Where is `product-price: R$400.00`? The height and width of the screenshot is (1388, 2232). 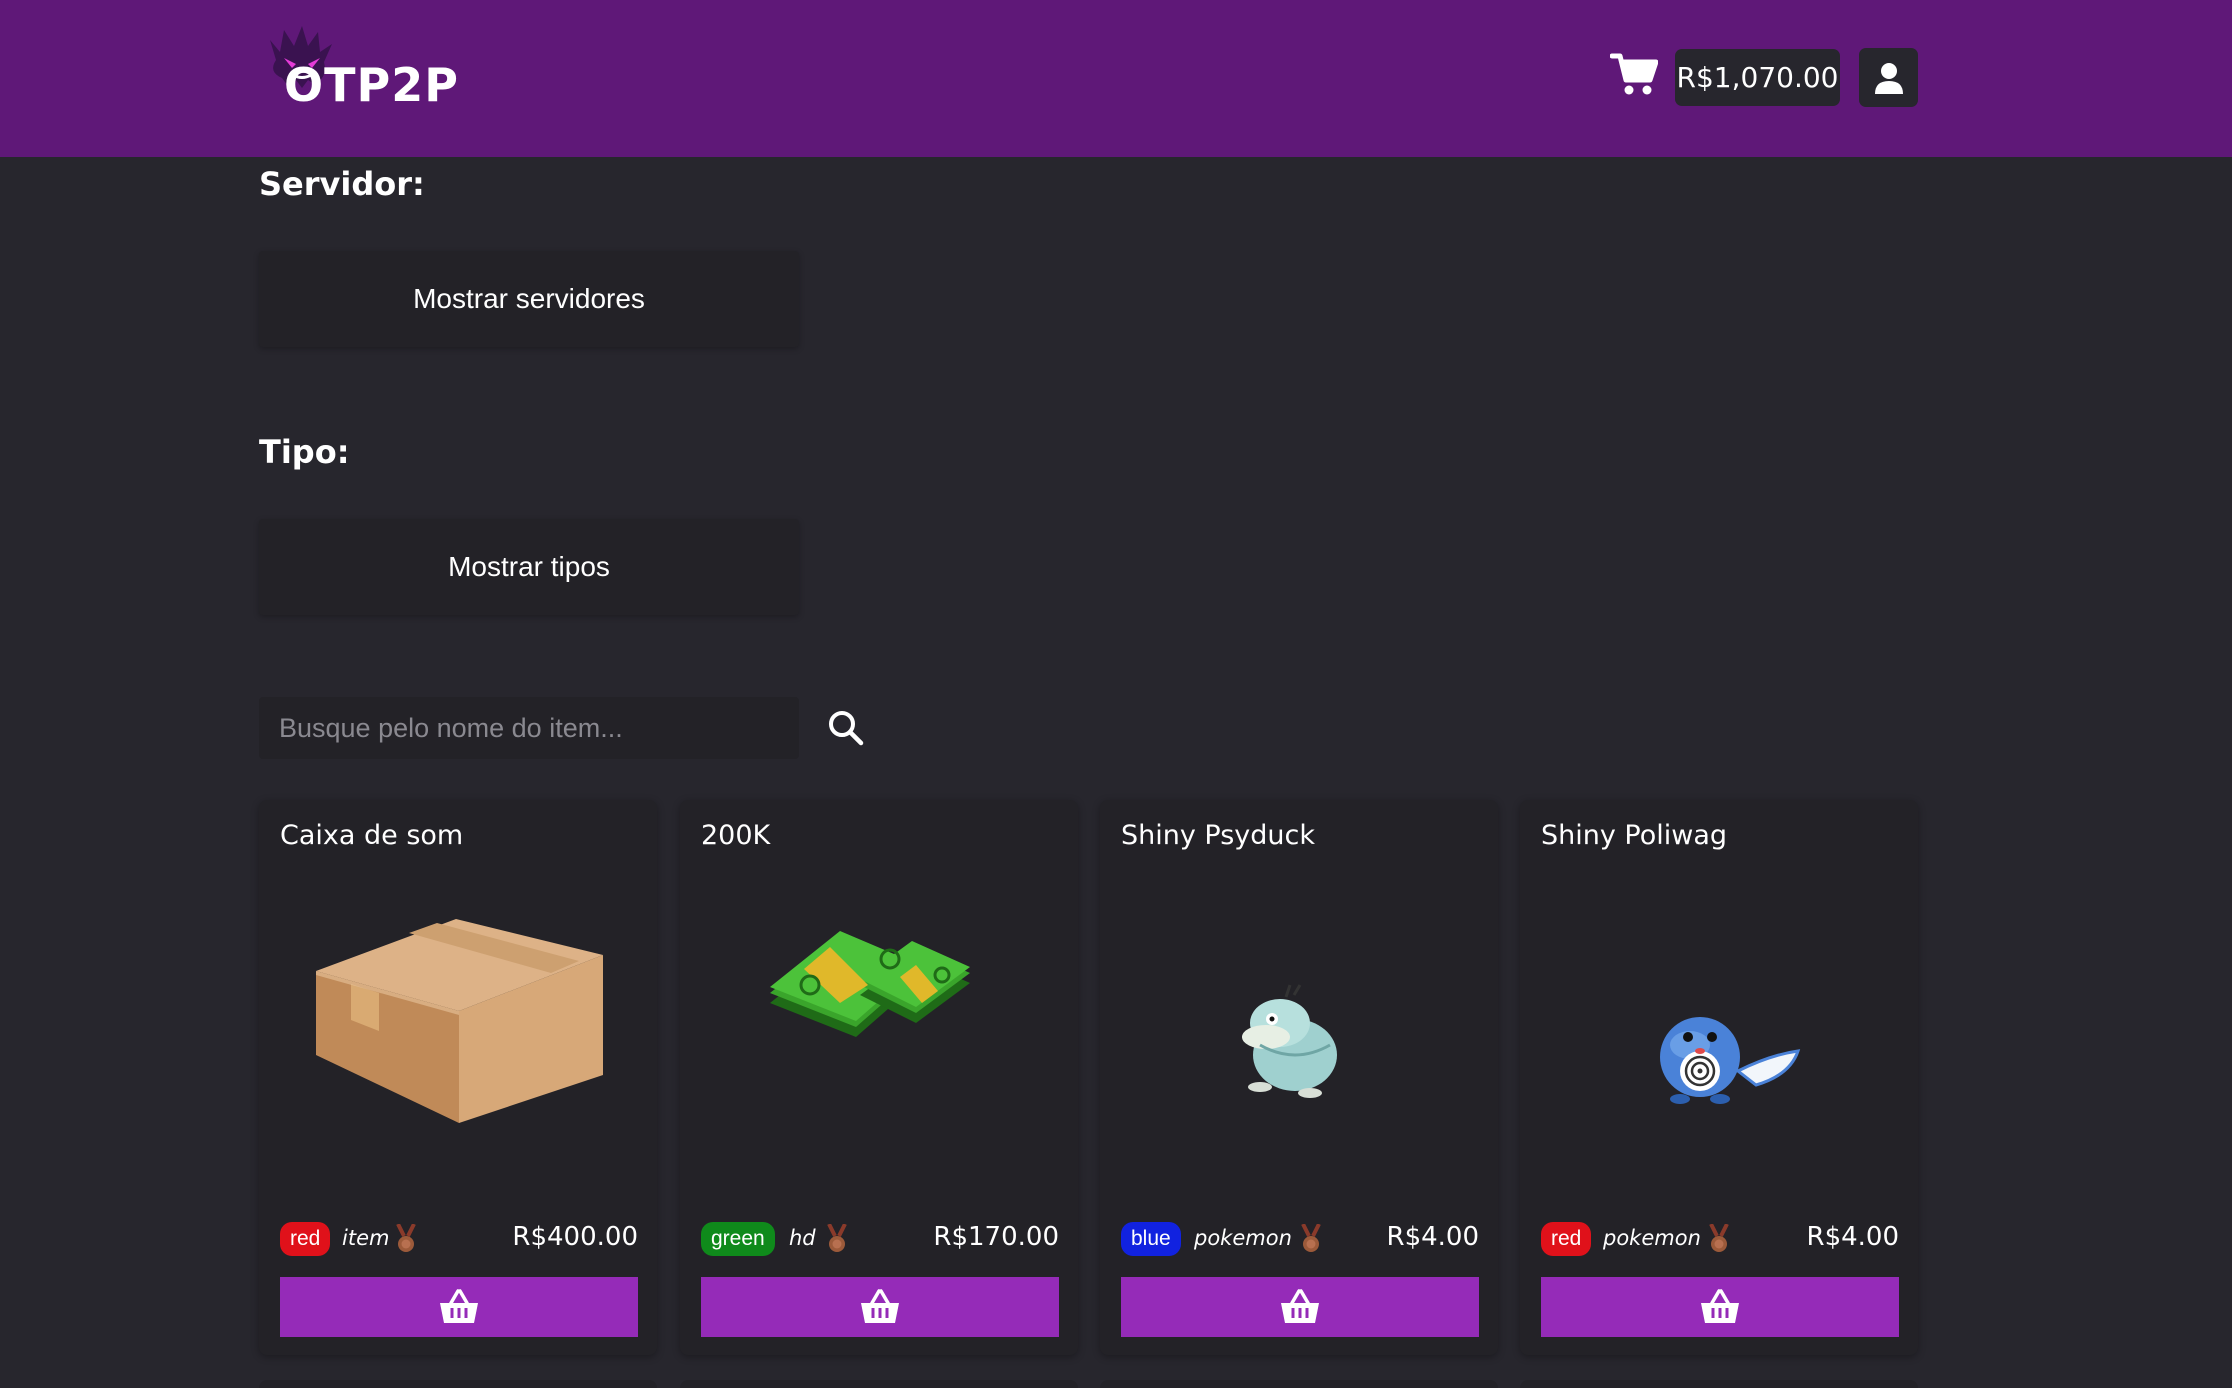 product-price: R$400.00 is located at coordinates (575, 1237).